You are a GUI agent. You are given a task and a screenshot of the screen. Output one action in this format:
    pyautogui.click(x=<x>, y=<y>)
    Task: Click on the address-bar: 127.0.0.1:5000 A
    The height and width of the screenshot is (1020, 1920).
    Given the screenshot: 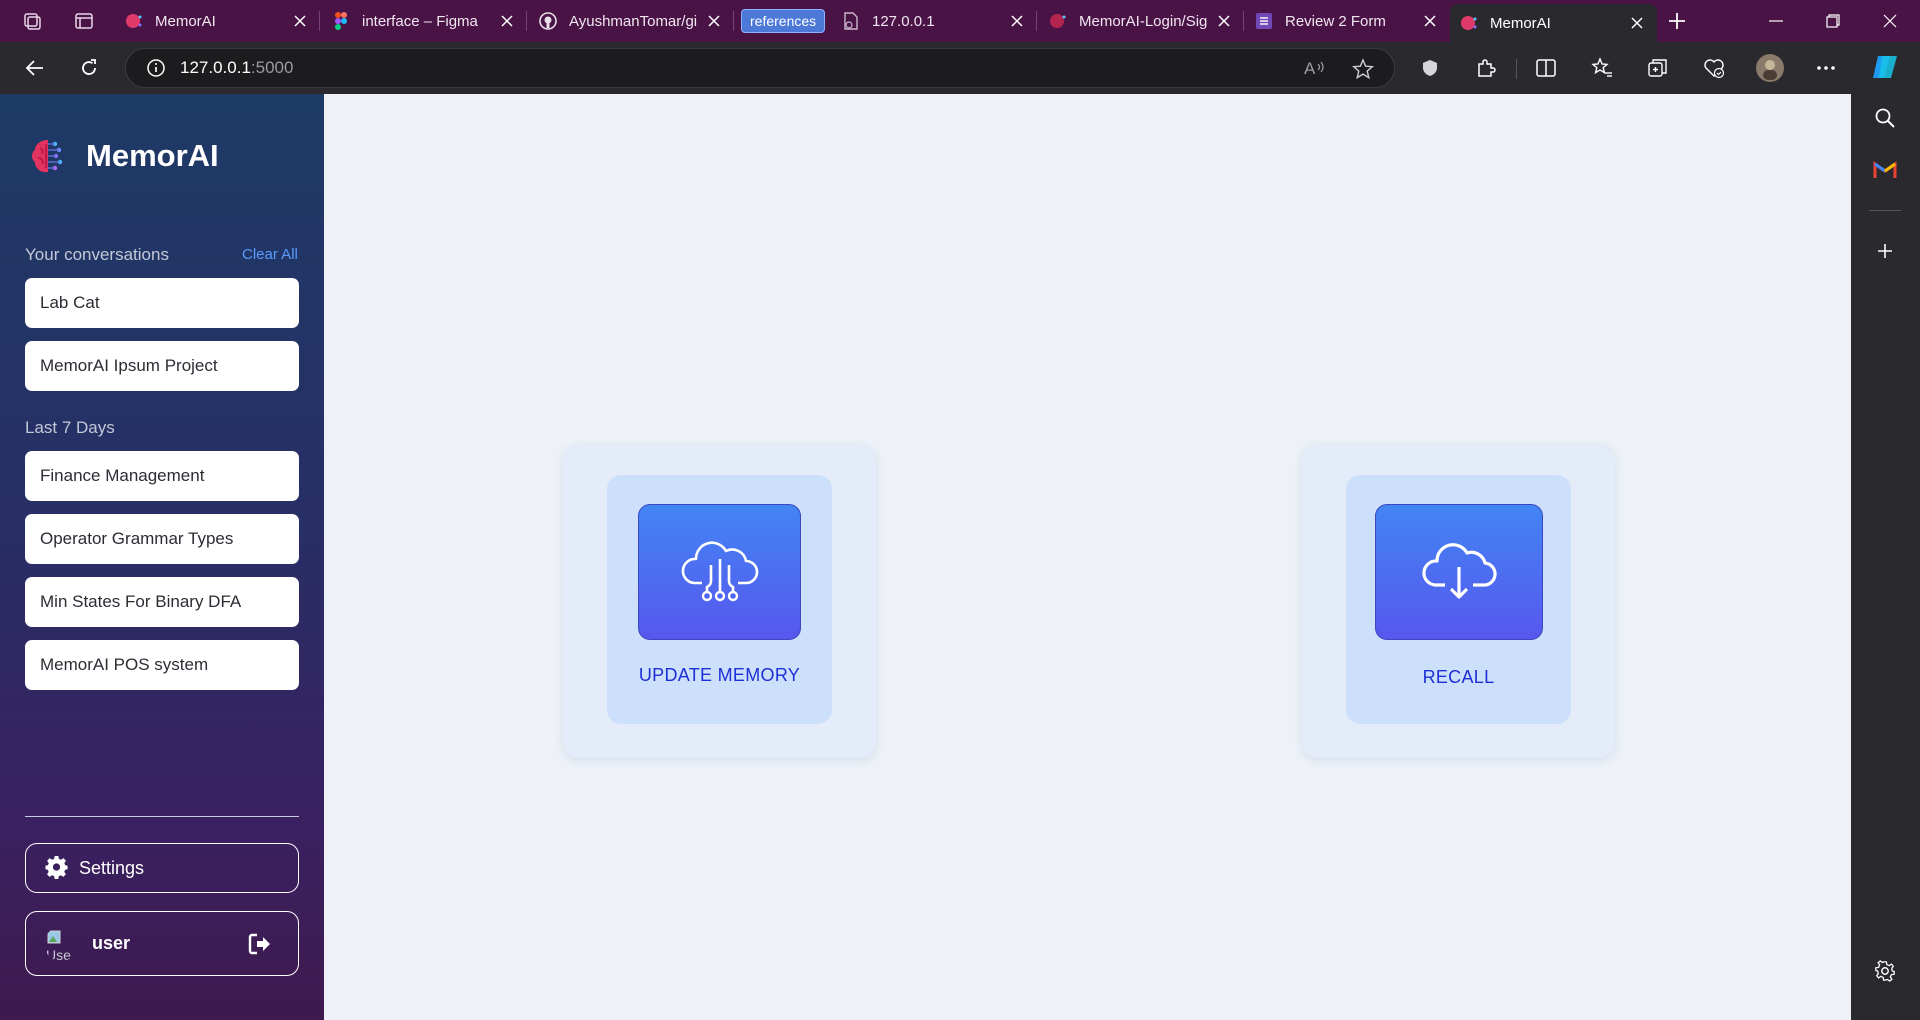 What is the action you would take?
    pyautogui.click(x=760, y=68)
    